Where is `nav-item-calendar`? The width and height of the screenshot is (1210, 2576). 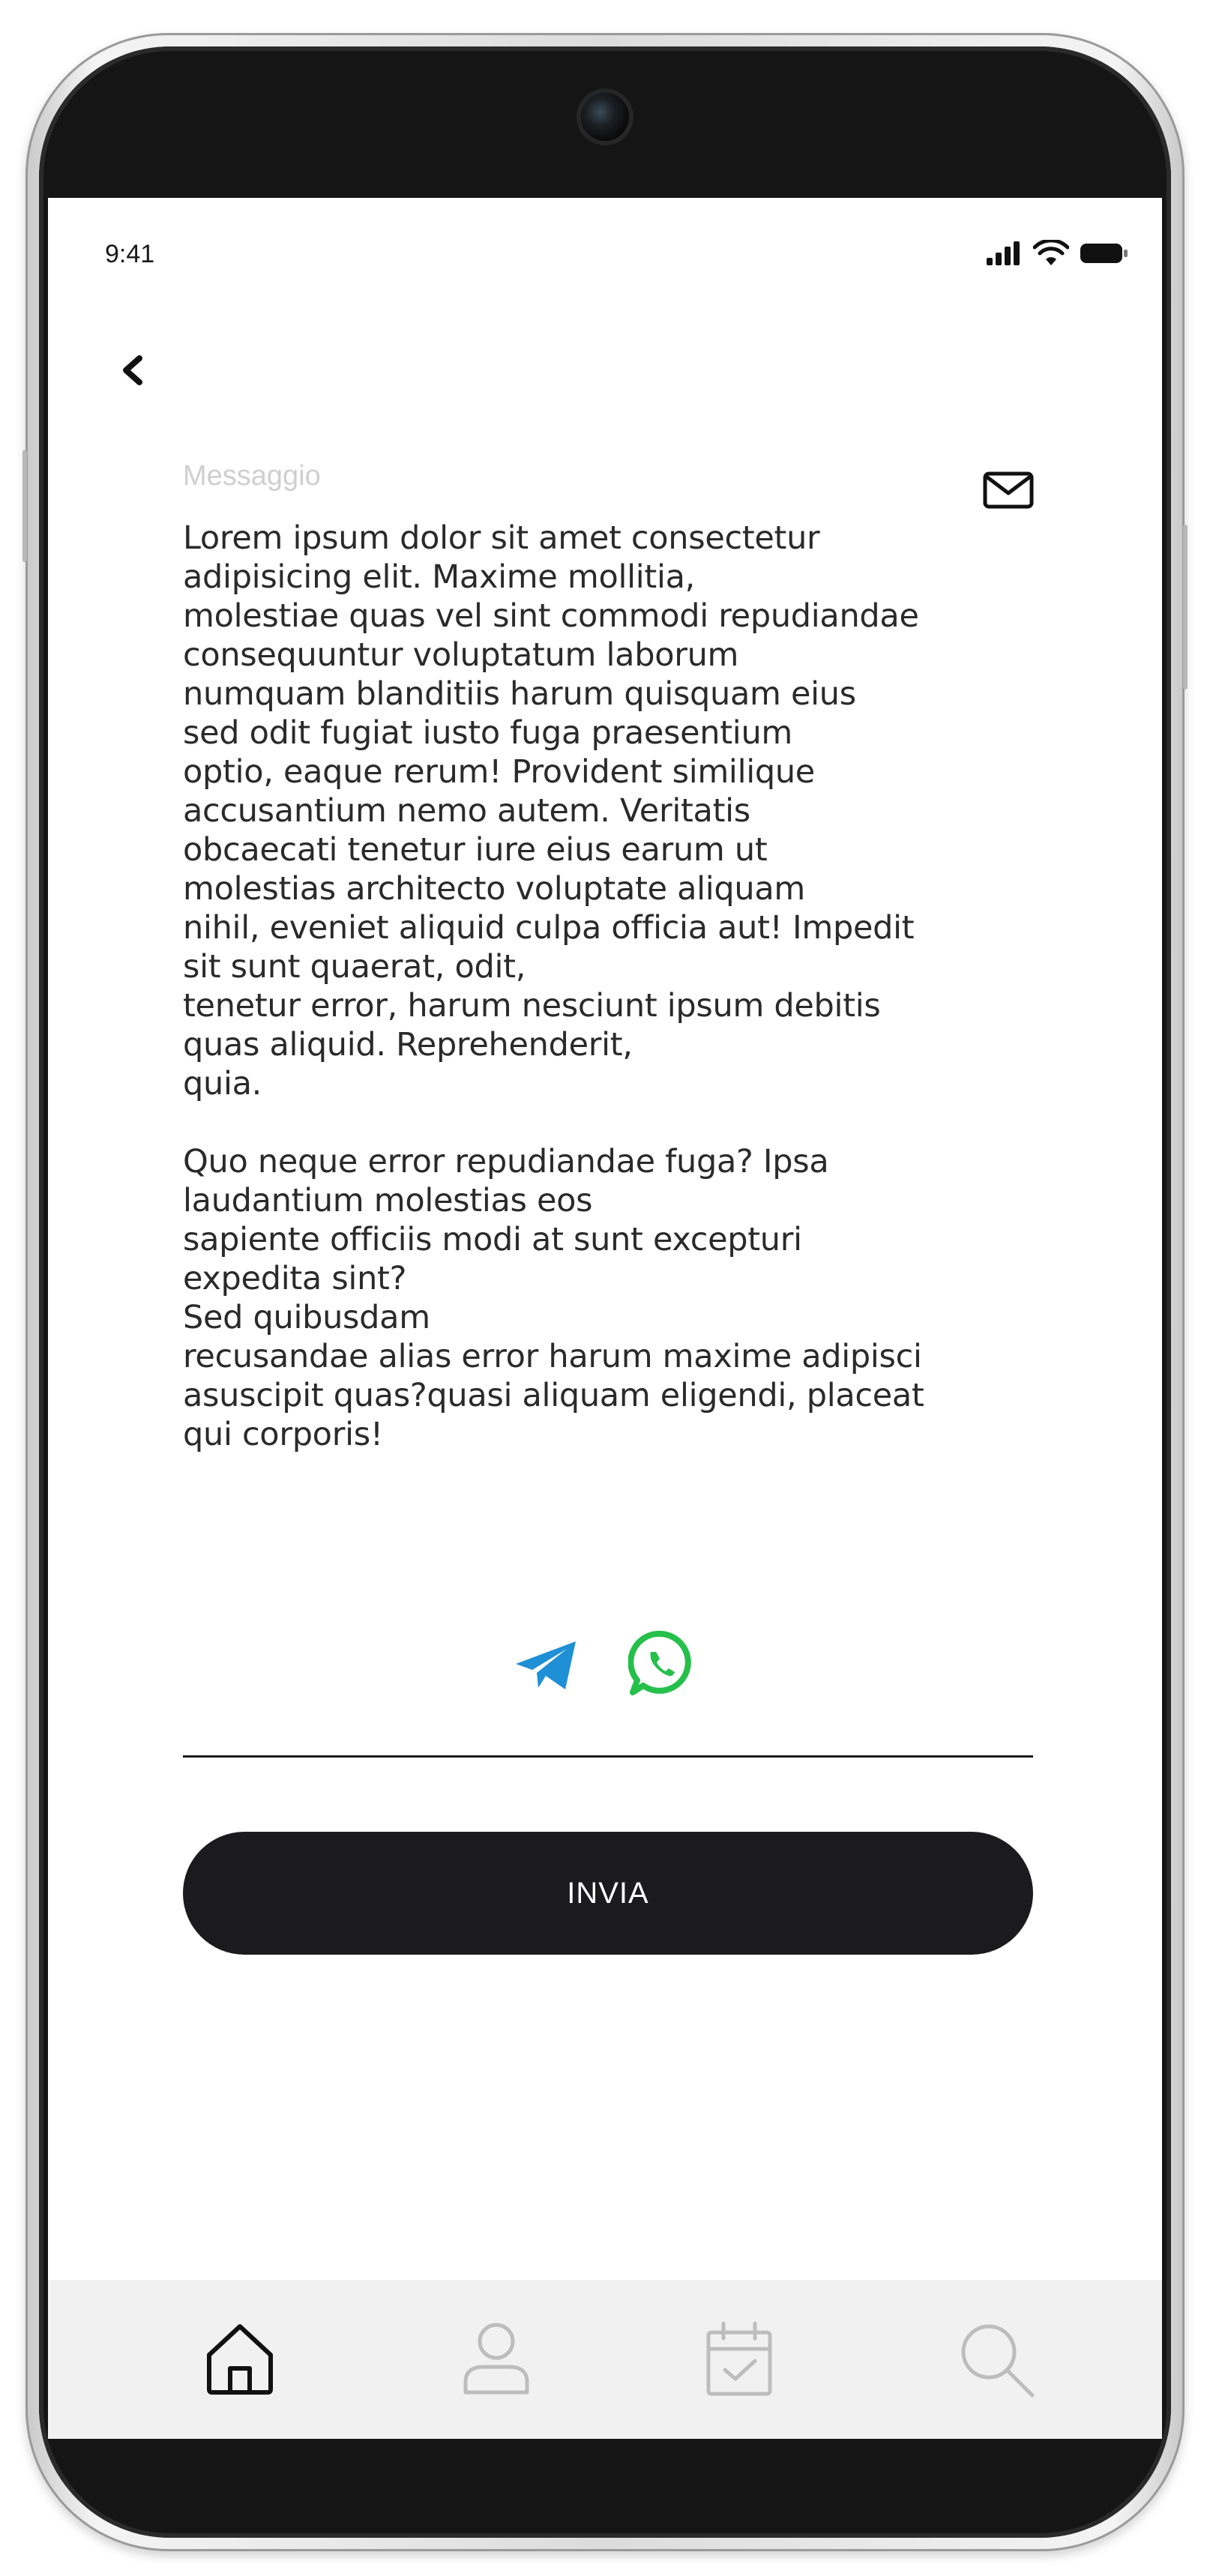
nav-item-calendar is located at coordinates (739, 2359).